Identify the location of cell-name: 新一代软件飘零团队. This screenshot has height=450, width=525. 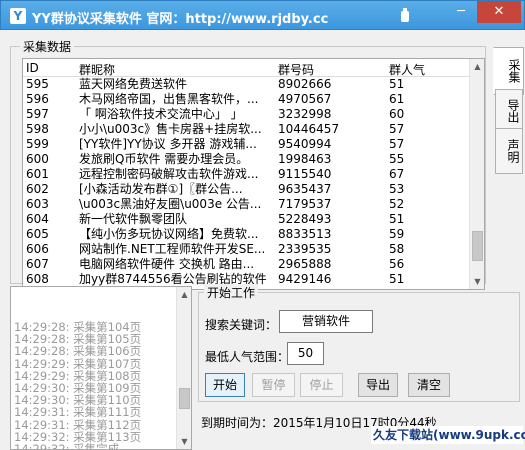
(133, 219).